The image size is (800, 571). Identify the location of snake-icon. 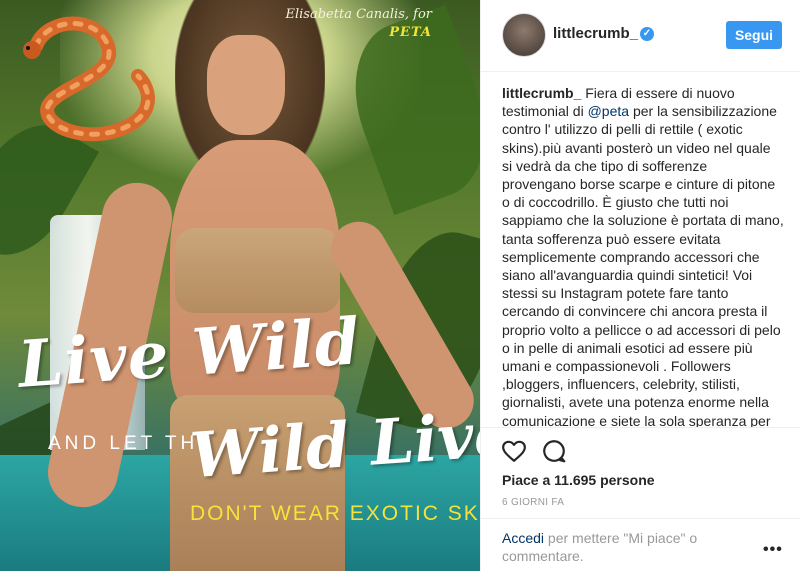
(89, 79).